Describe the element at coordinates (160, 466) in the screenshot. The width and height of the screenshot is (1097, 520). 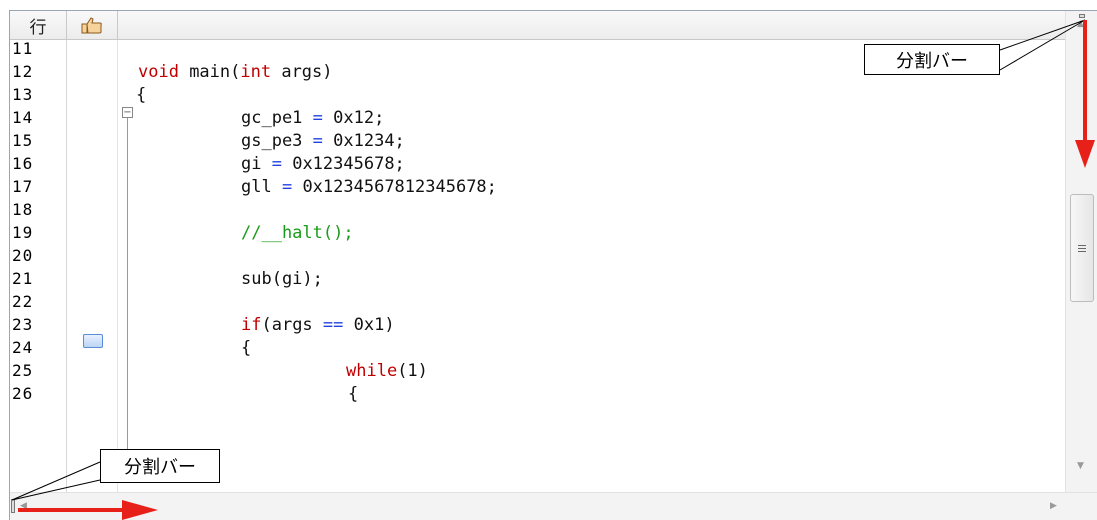
I see `split-bar-callout-bottom: 分割バー` at that location.